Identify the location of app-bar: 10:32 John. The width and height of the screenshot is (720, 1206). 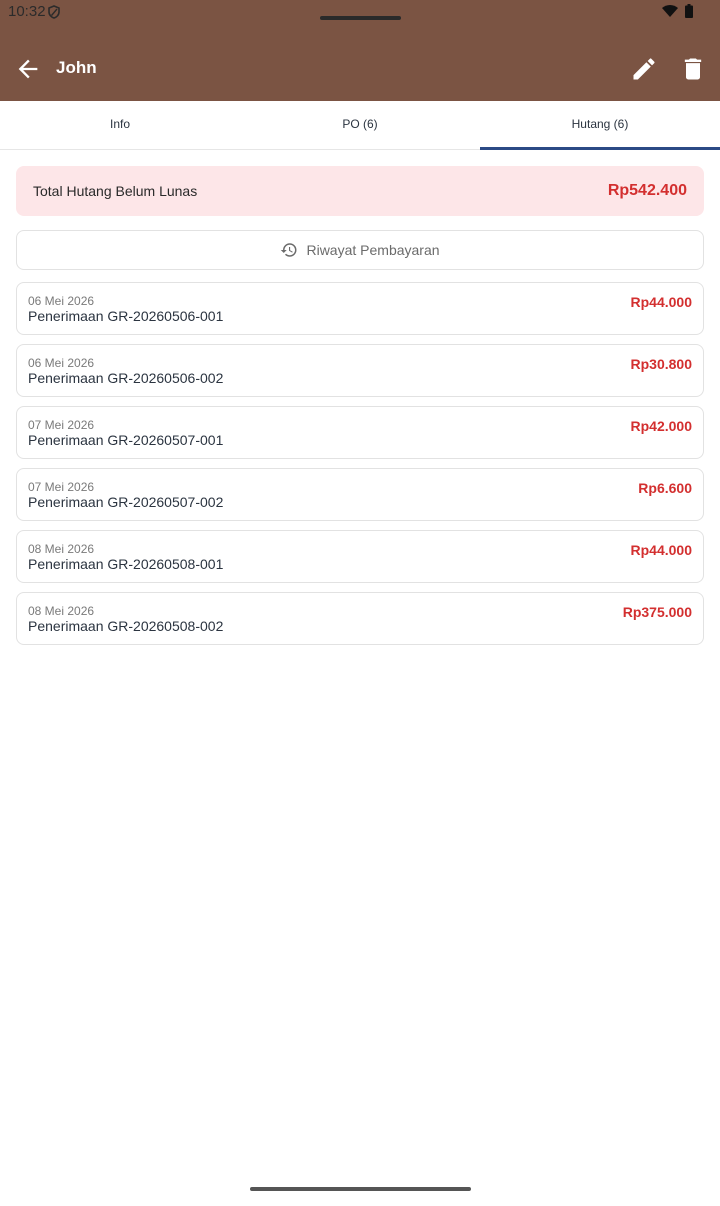
(360, 50).